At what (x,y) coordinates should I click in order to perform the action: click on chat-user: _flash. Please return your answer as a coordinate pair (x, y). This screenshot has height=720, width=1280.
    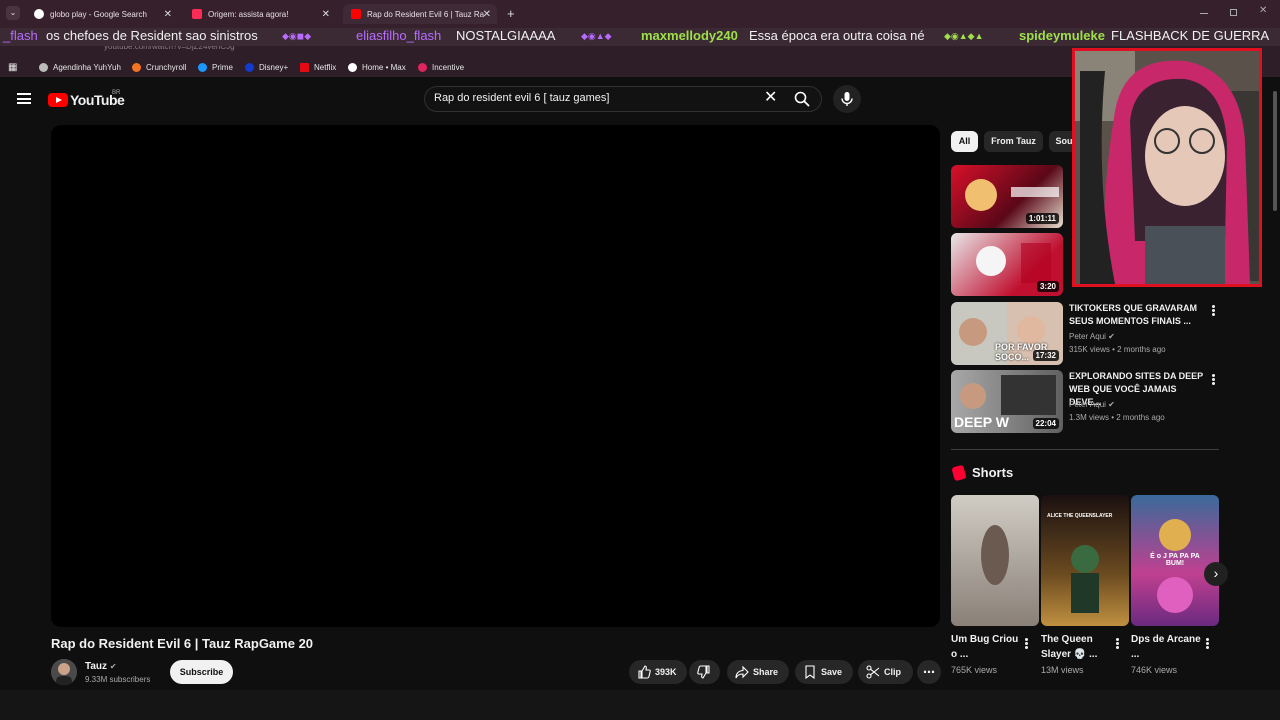
    Looking at the image, I should click on (20, 35).